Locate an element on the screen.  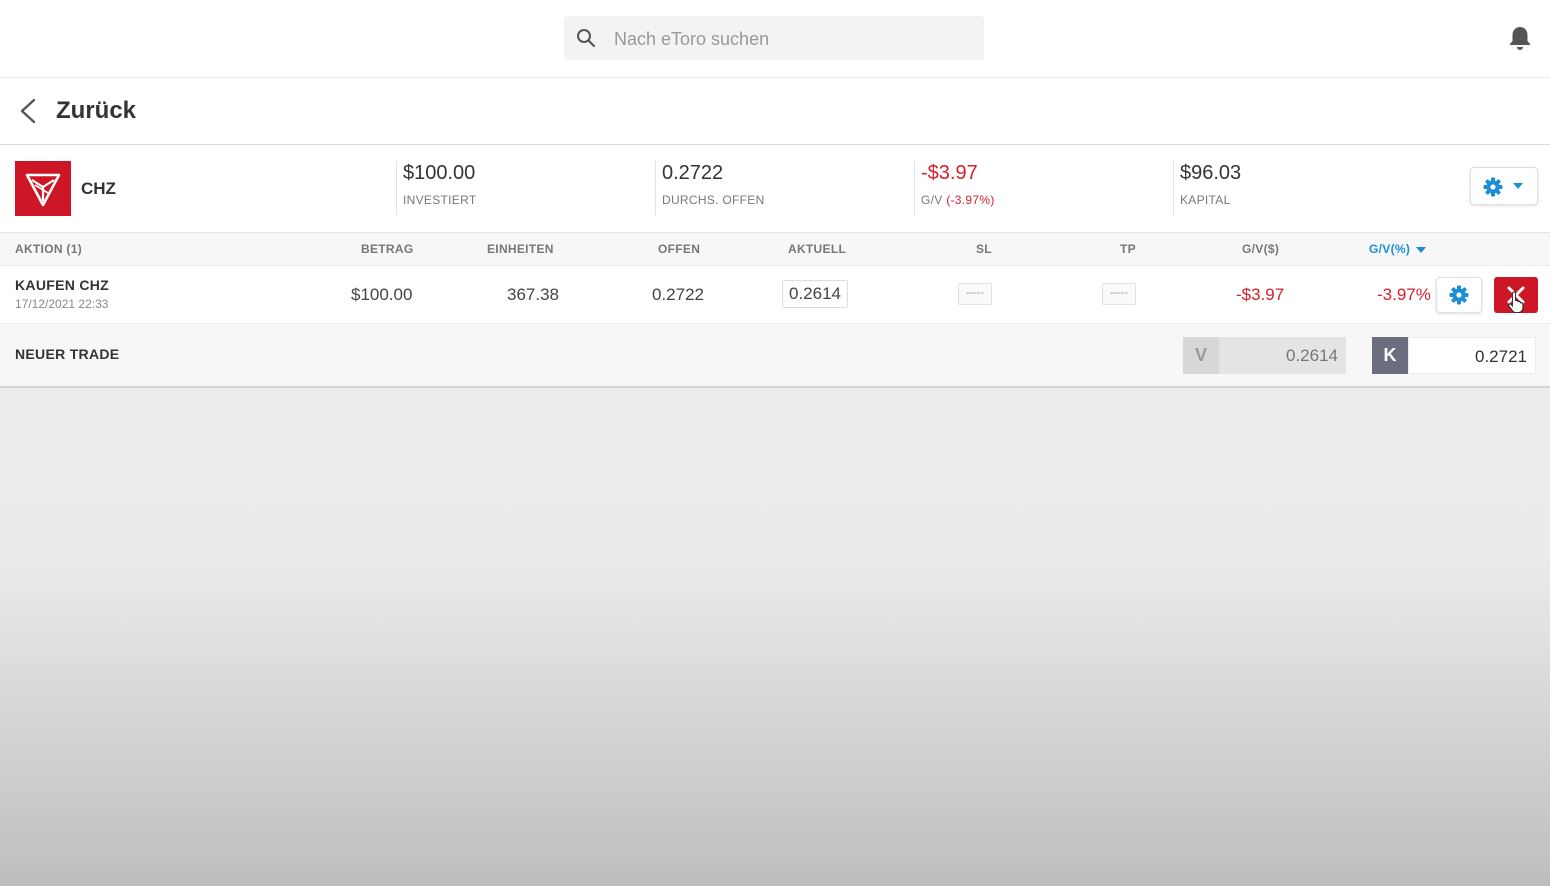
sort-caret-icon is located at coordinates (1420, 250).